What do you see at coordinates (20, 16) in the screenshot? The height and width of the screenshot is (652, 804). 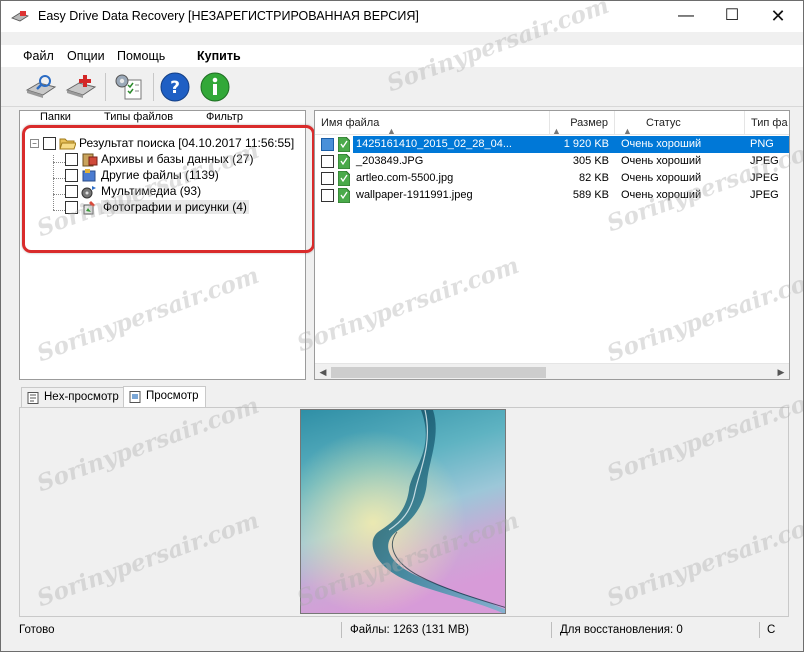 I see `app-logo-icon` at bounding box center [20, 16].